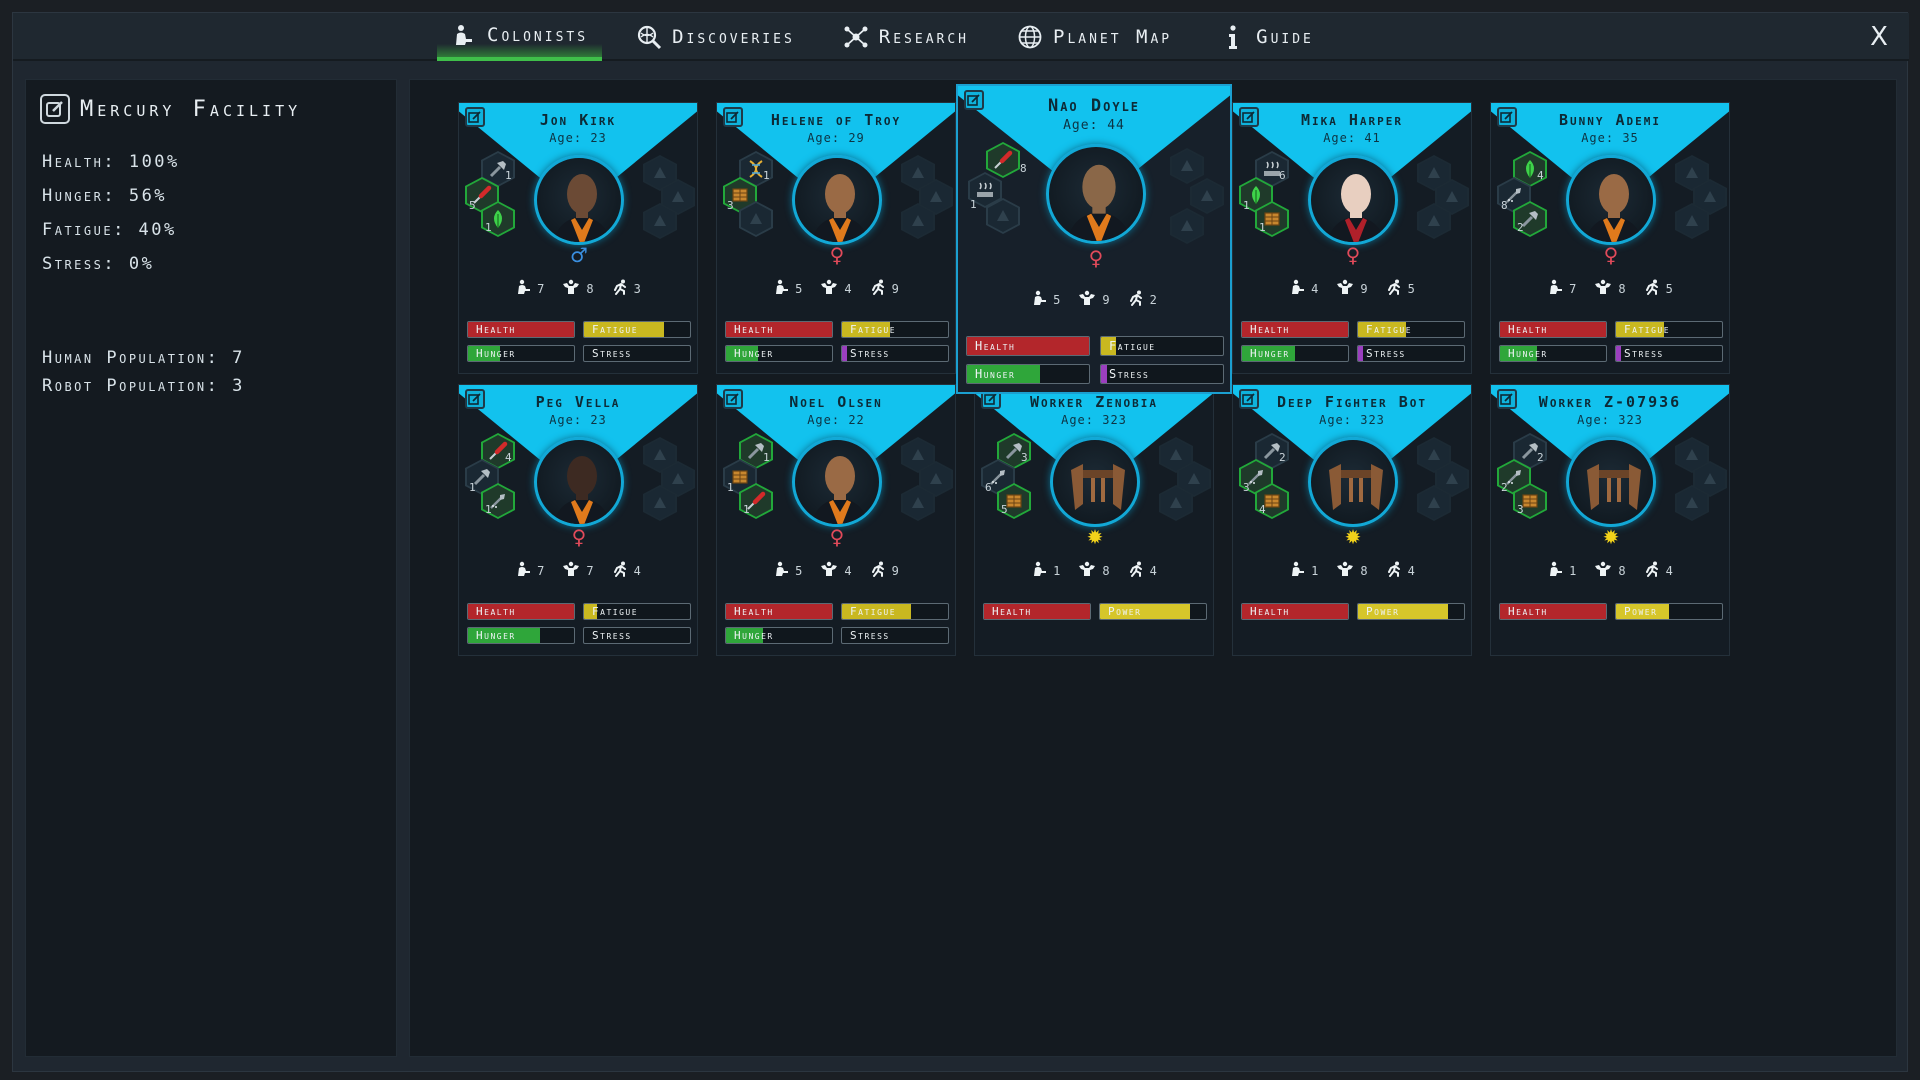  What do you see at coordinates (924, 37) in the screenshot?
I see `tab-label: Research` at bounding box center [924, 37].